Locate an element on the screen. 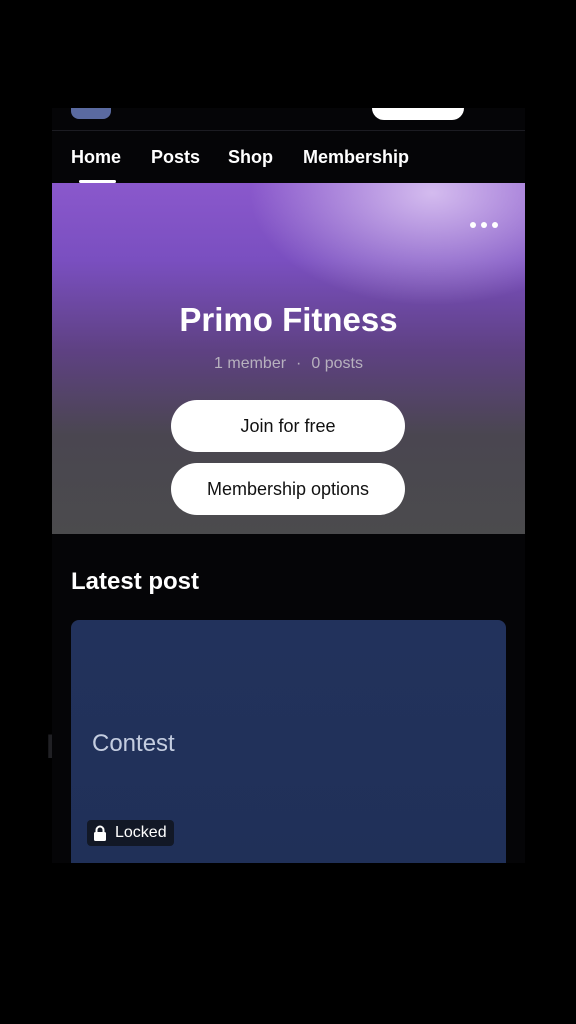  post-title: Contest is located at coordinates (133, 743).